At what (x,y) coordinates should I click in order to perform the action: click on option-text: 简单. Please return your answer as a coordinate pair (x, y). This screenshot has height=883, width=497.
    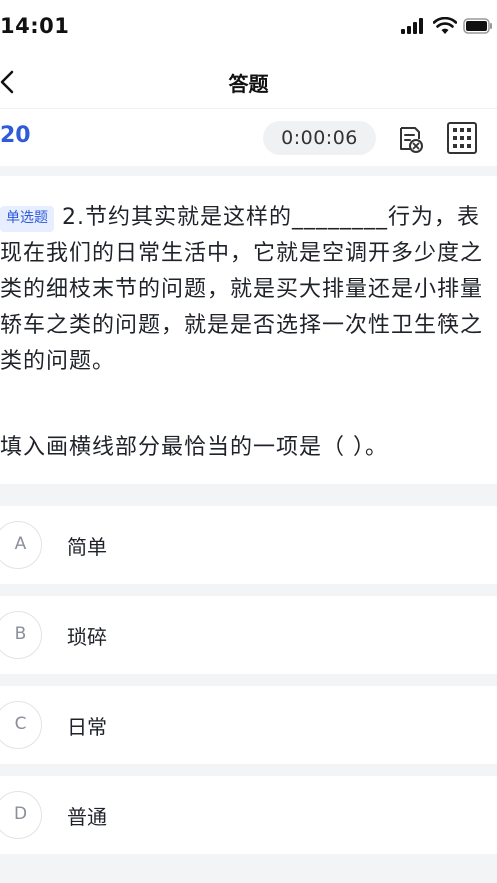
    Looking at the image, I should click on (87, 546).